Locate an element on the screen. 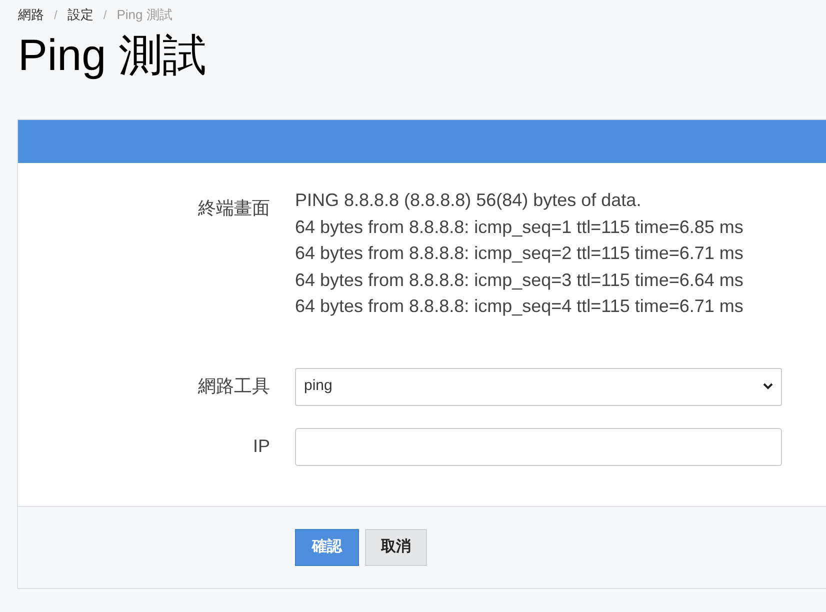 Image resolution: width=826 pixels, height=612 pixels. ip-input-field is located at coordinates (538, 447).